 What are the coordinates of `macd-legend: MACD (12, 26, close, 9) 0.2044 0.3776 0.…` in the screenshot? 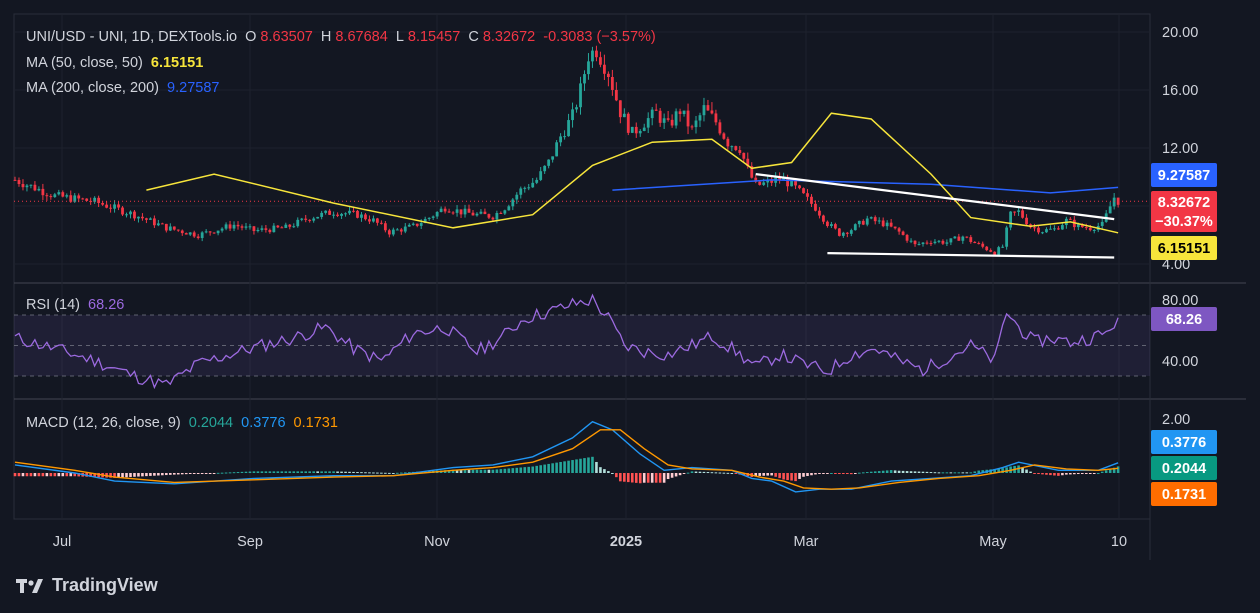 It's located at (184, 423).